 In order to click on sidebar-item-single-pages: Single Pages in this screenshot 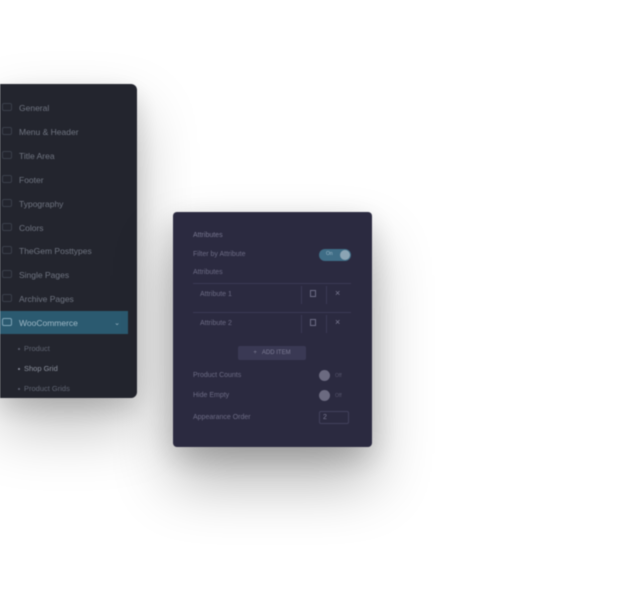, I will do `click(64, 274)`.